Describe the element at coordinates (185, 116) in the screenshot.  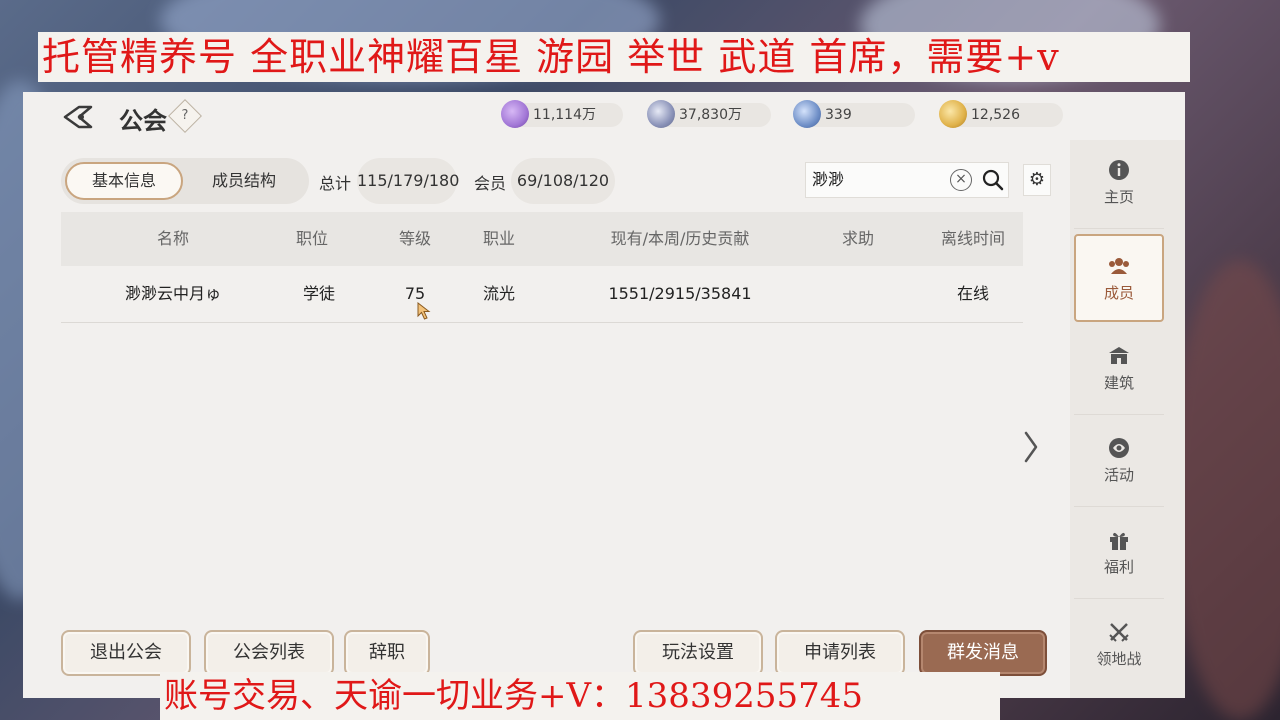
I see `help-icon: ?` at that location.